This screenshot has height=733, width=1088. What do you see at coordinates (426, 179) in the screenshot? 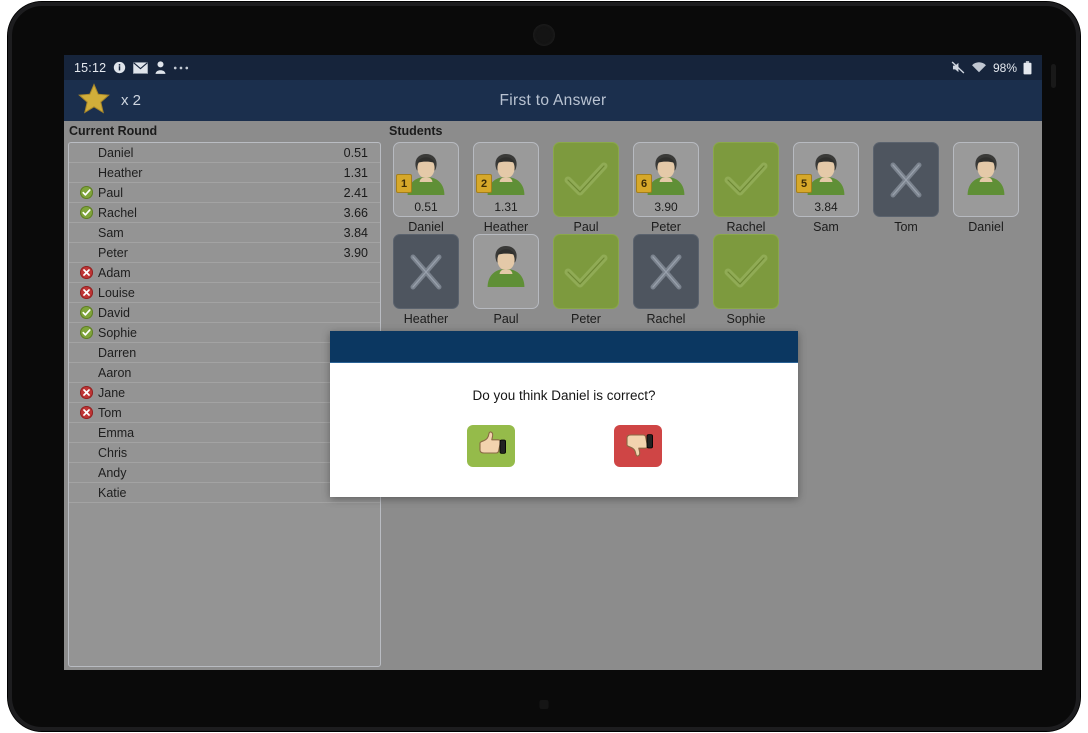
I see `student-avatar-tile: 1 0.51` at bounding box center [426, 179].